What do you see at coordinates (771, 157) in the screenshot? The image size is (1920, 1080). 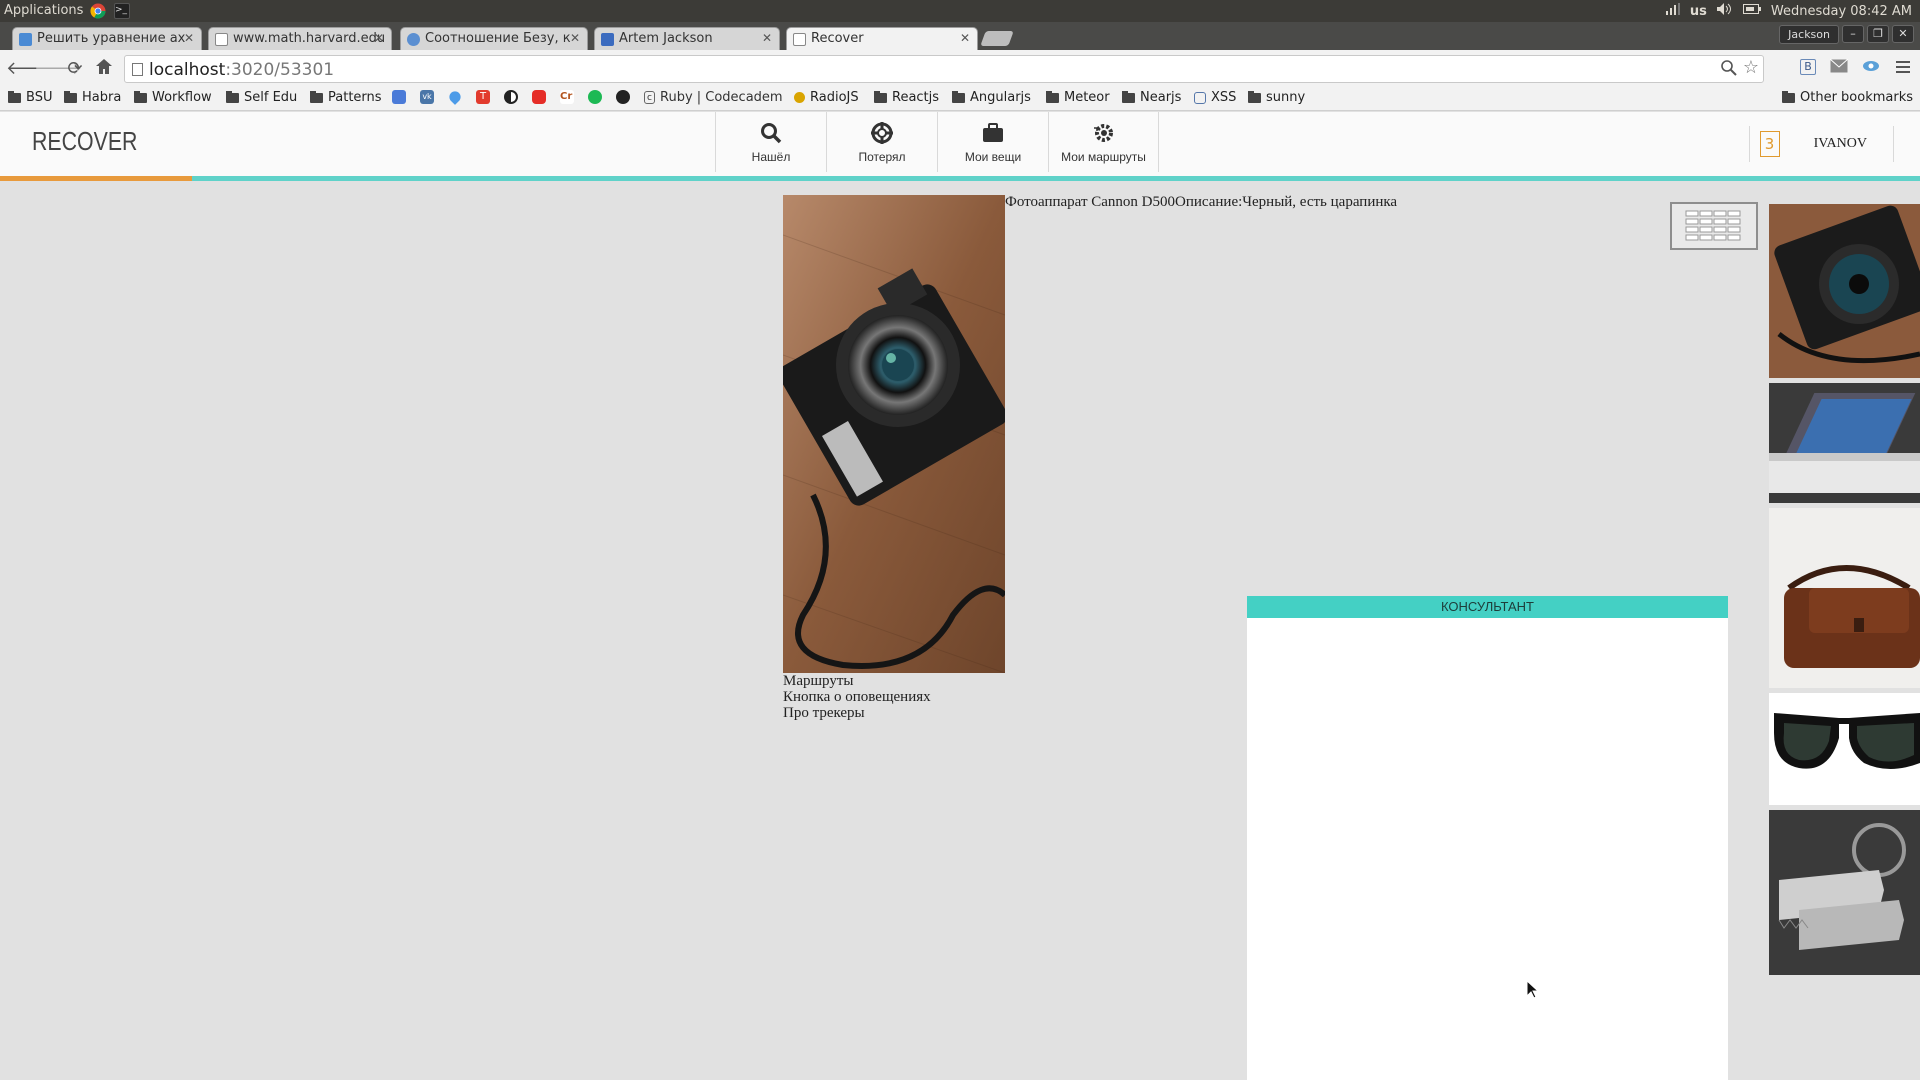 I see `nav-label: Нашёл` at bounding box center [771, 157].